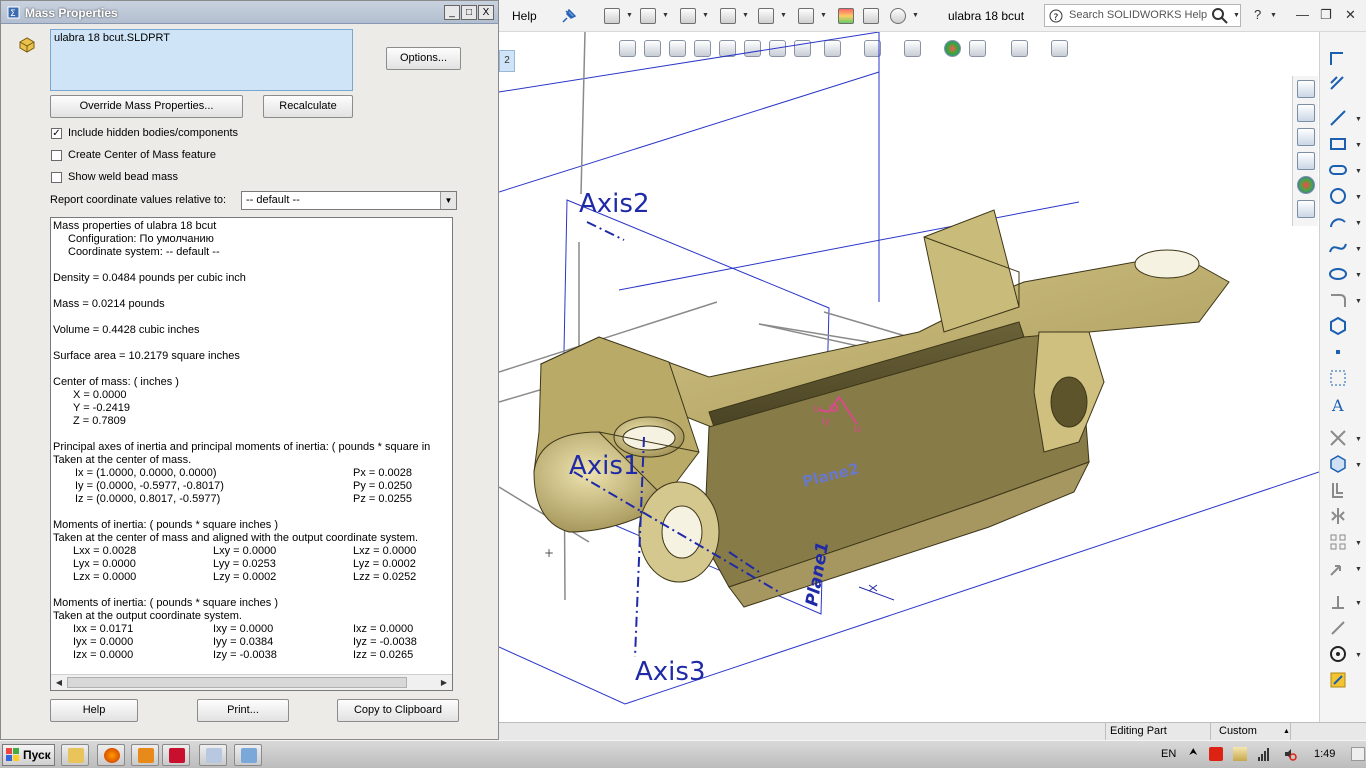  What do you see at coordinates (1338, 404) in the screenshot?
I see `text-icon: A` at bounding box center [1338, 404].